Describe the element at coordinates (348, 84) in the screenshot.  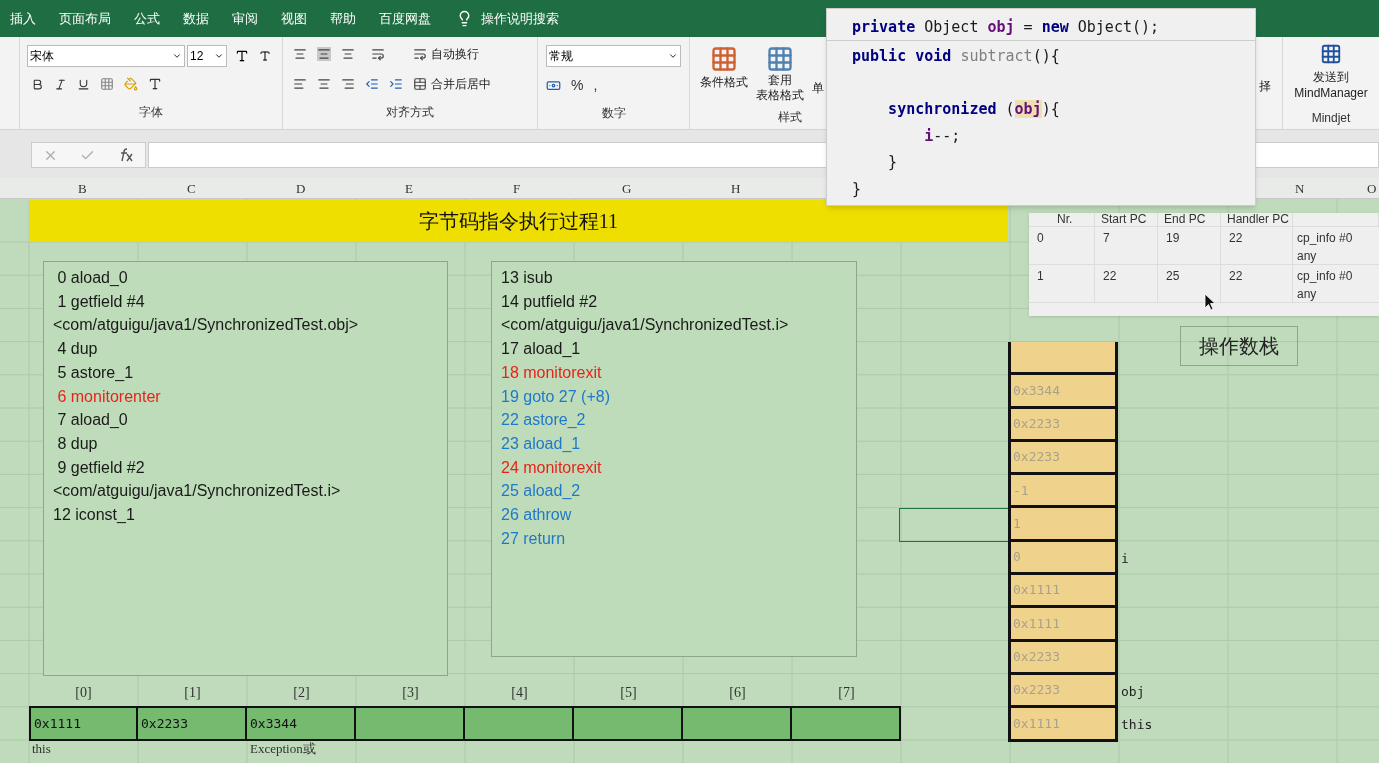
I see `align-right-icon` at that location.